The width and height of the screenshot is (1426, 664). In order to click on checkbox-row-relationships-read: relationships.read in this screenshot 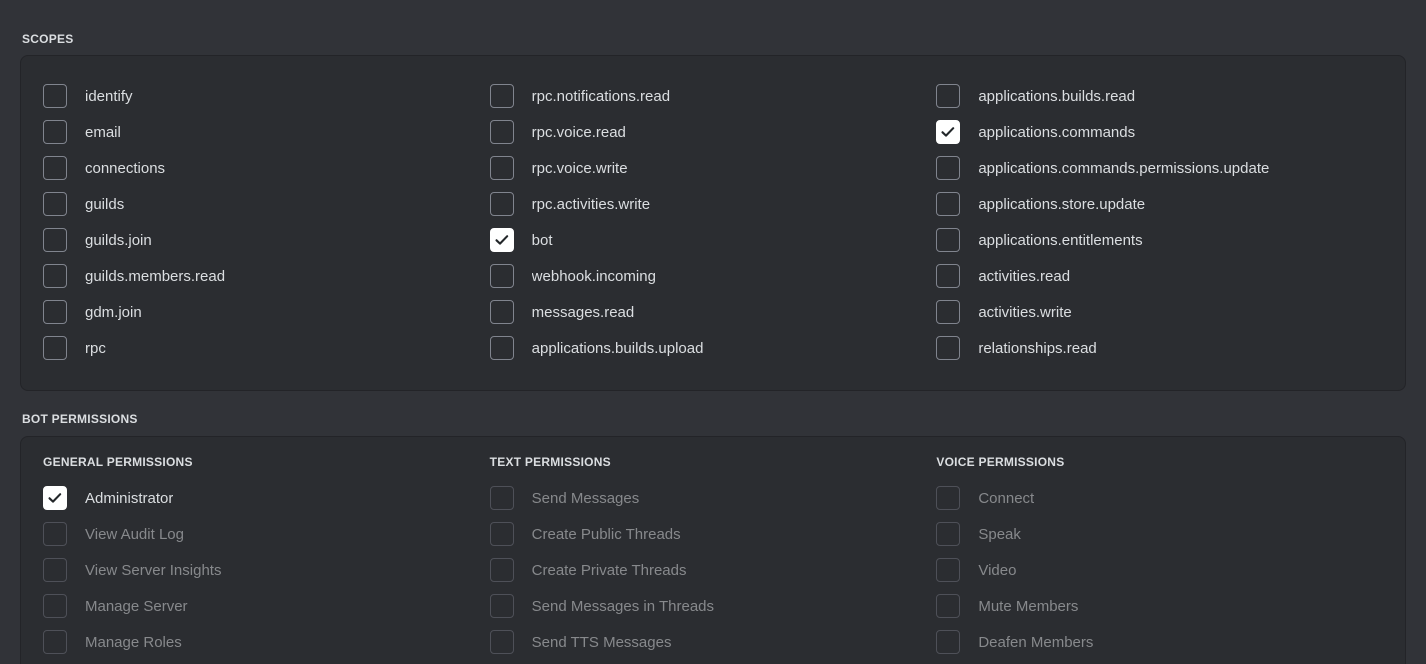, I will do `click(1159, 348)`.